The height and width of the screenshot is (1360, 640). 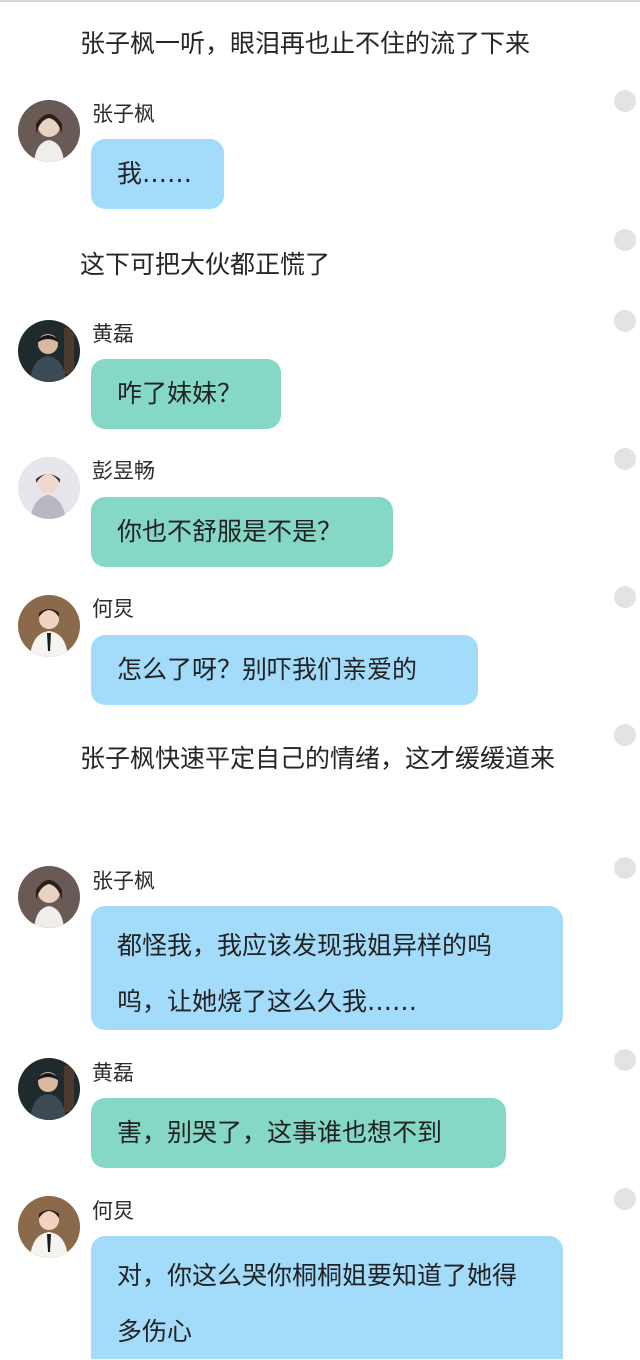 What do you see at coordinates (305, 43) in the screenshot?
I see `narration-text: 张子枫一听，眼泪再也止不住的流了下来` at bounding box center [305, 43].